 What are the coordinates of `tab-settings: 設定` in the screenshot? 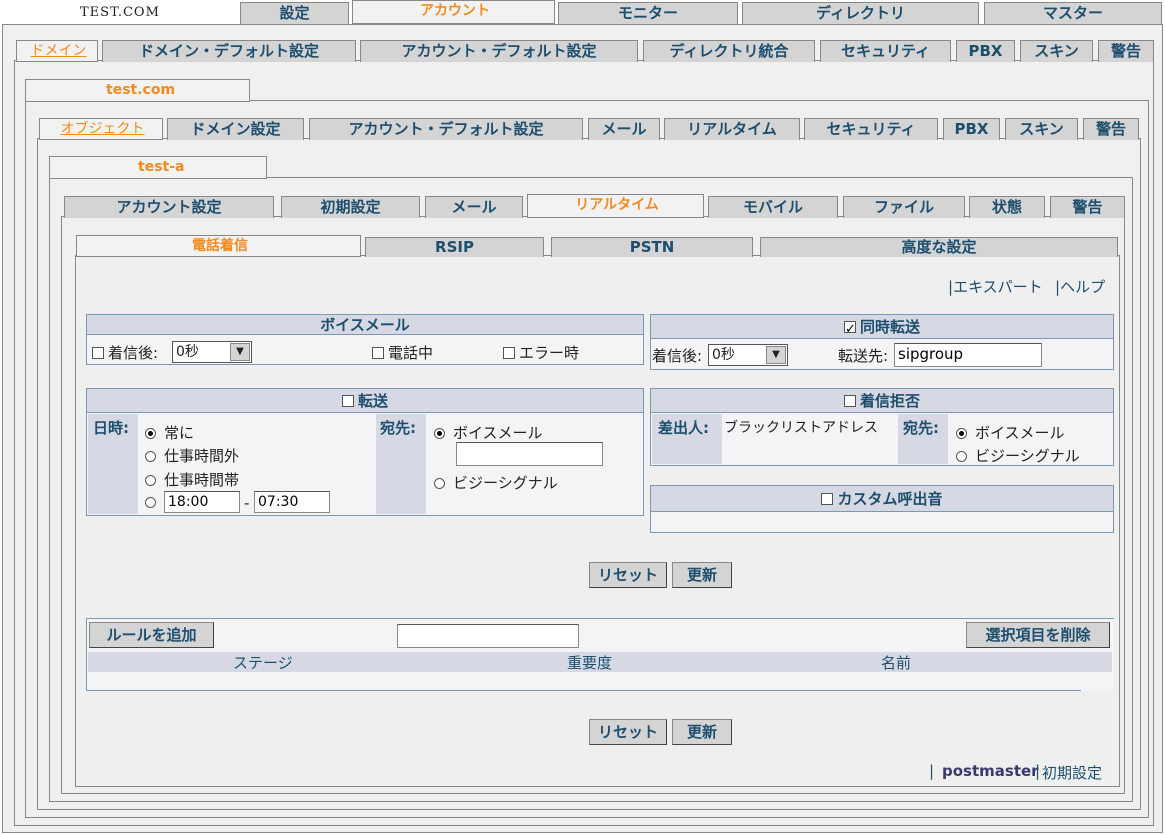 It's located at (294, 13).